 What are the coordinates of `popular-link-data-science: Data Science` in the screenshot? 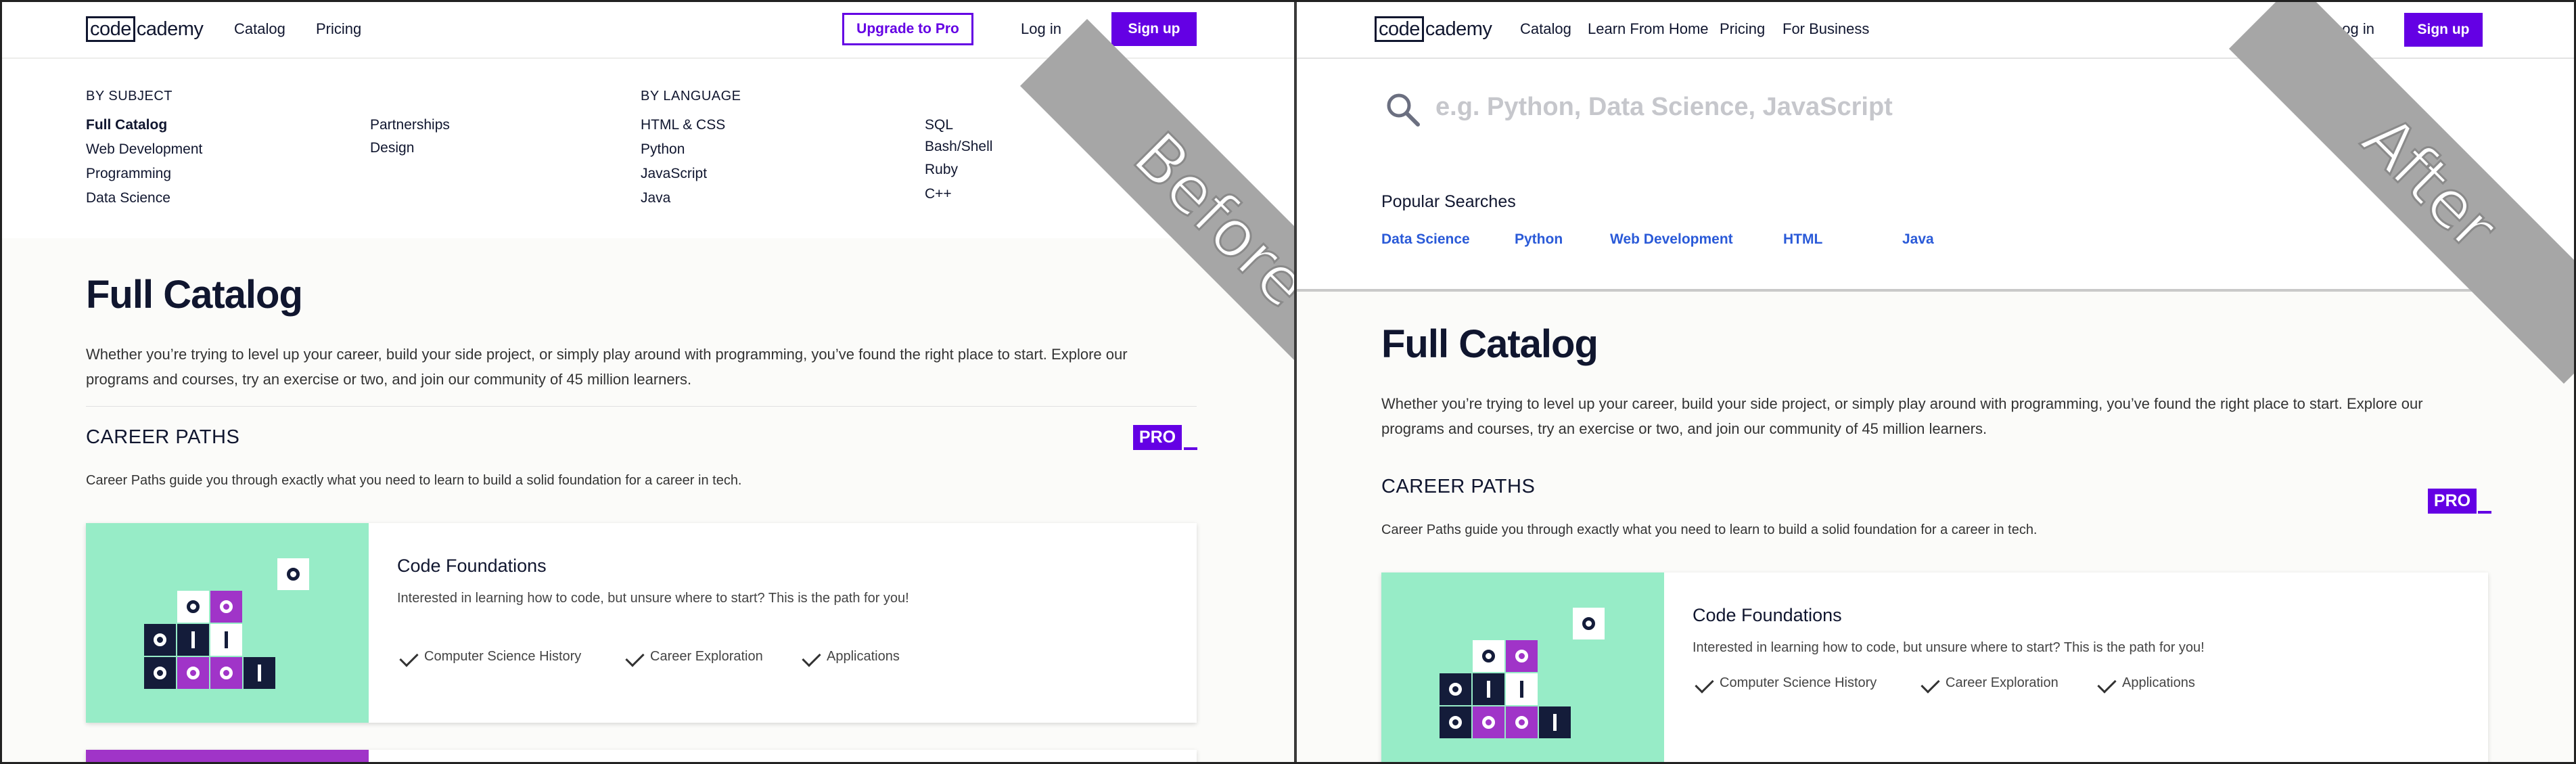 It's located at (1425, 239).